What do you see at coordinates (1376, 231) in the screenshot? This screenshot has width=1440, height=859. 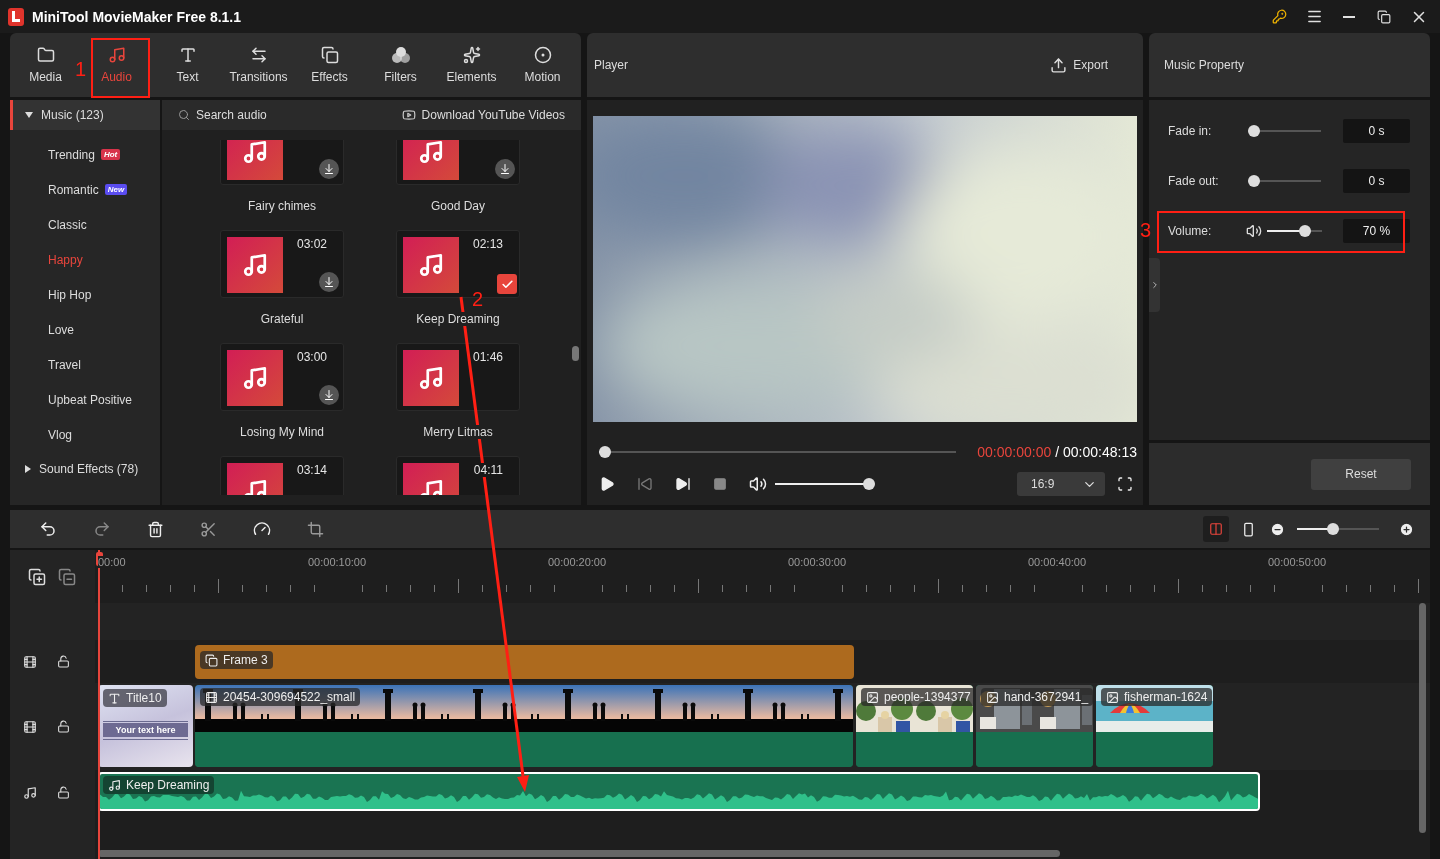 I see `value-field: 70 %` at bounding box center [1376, 231].